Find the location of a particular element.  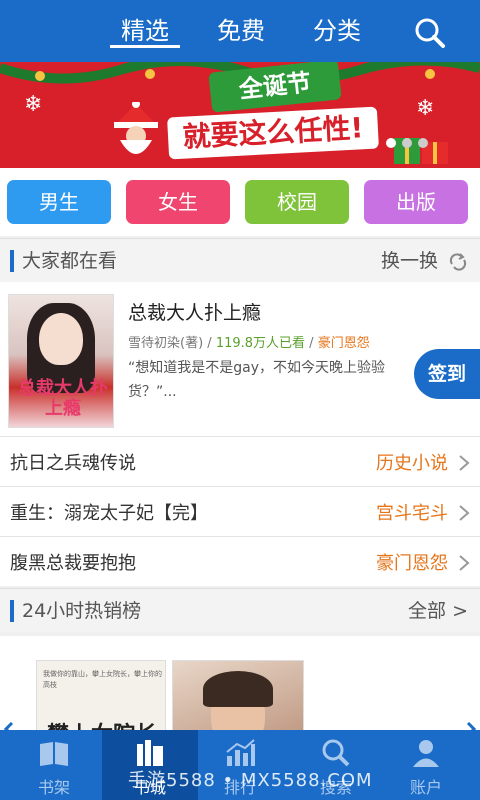

category-buttons: 男生 女生 校园 出版 is located at coordinates (240, 202).